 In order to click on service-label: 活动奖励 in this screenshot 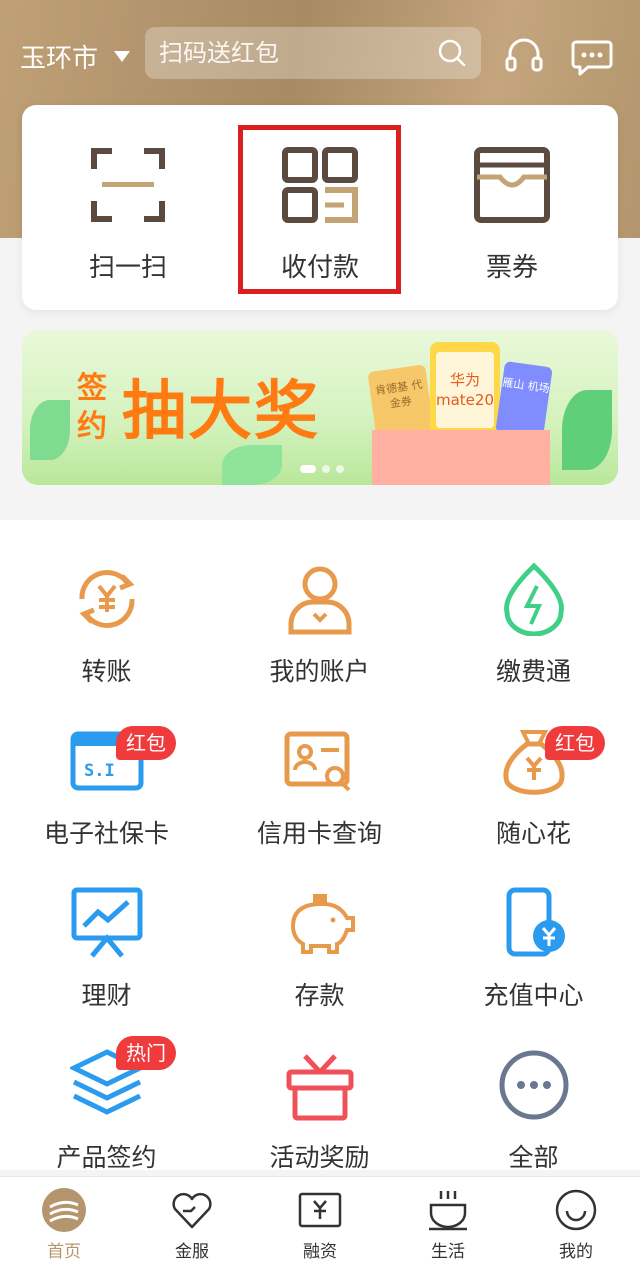, I will do `click(319, 1157)`.